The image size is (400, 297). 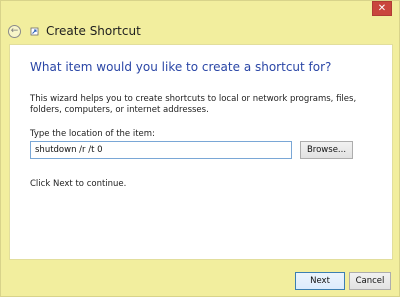 What do you see at coordinates (92, 134) in the screenshot?
I see `location-label: Type the location of the item:` at bounding box center [92, 134].